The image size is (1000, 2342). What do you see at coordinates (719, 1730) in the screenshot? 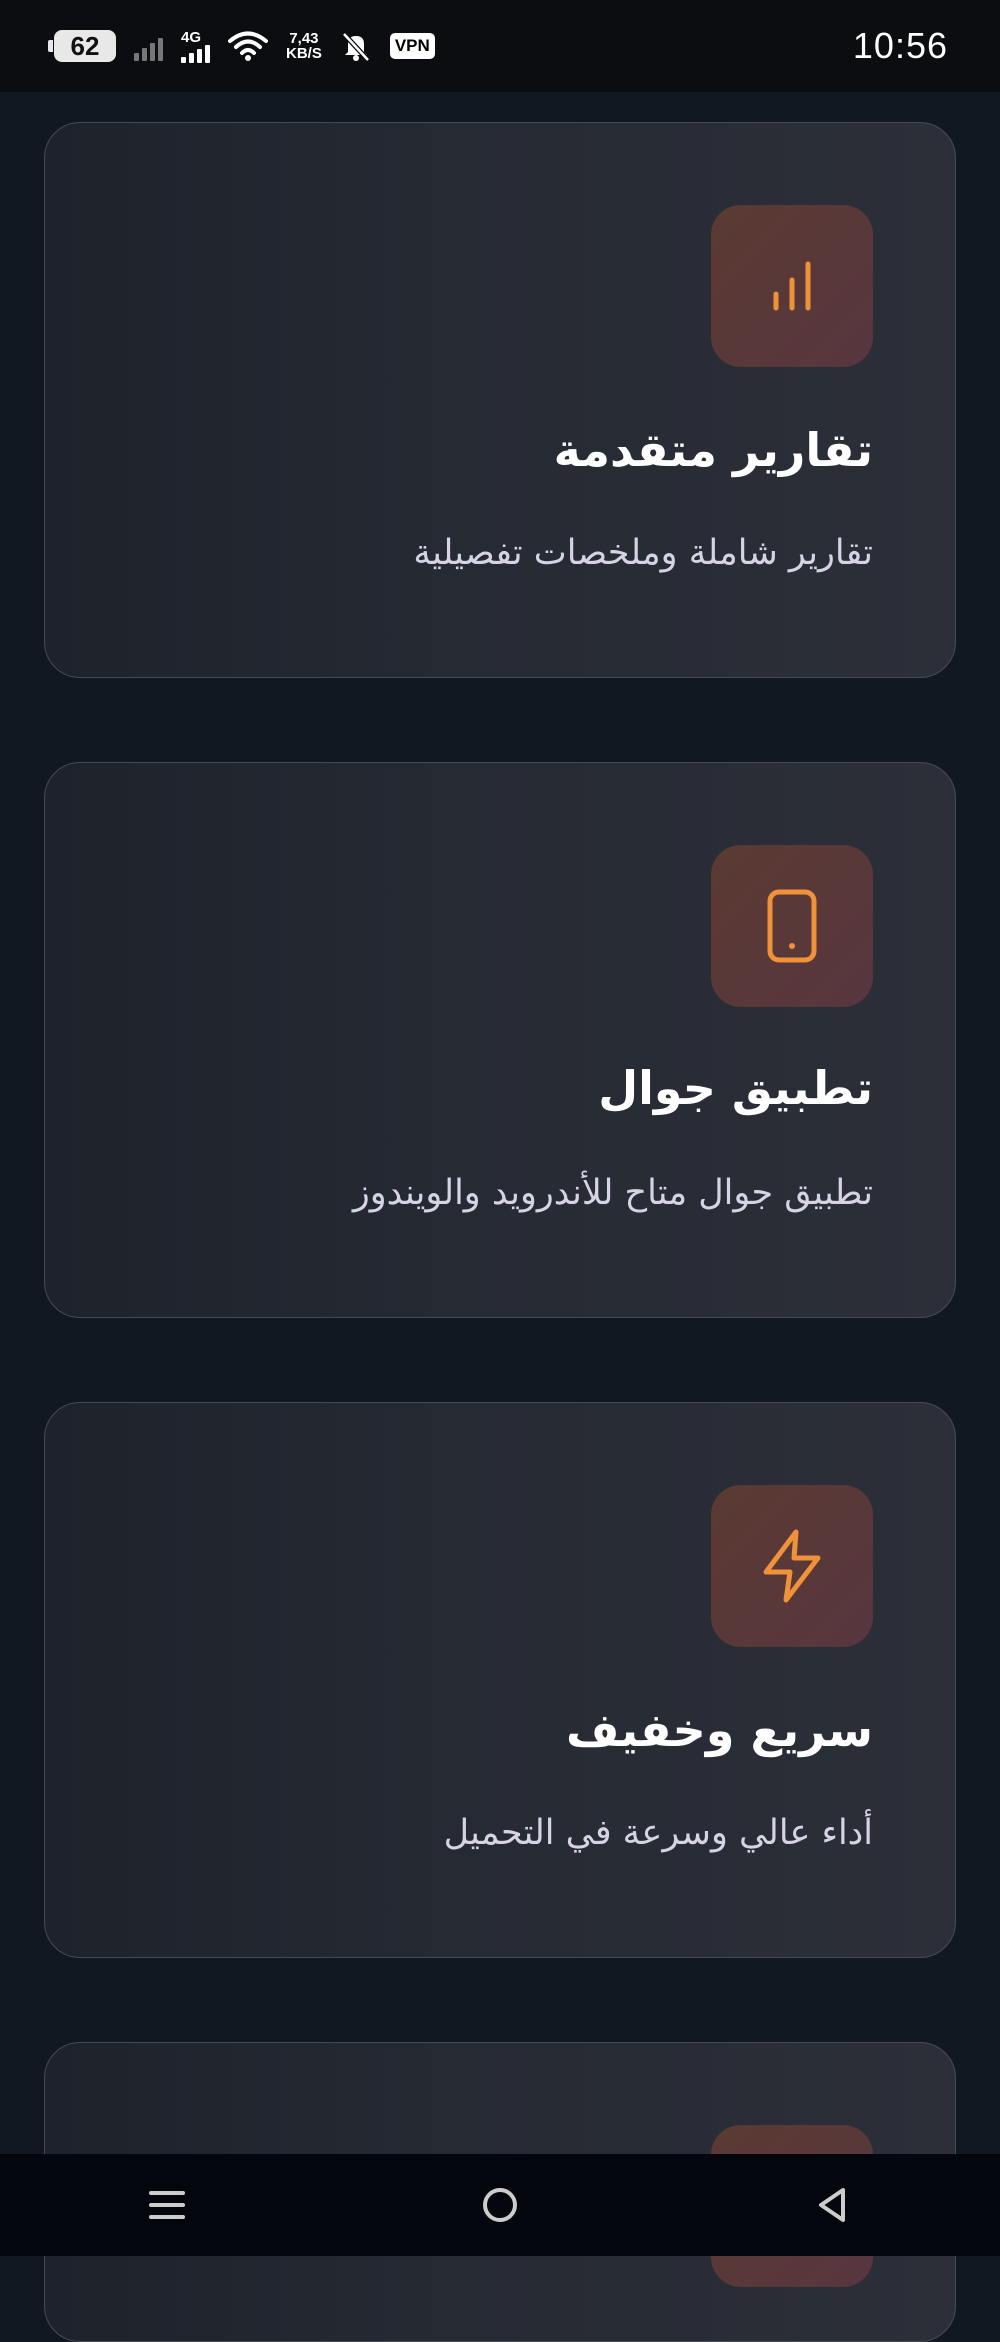
I see `feature-title: سريع وخفيف` at bounding box center [719, 1730].